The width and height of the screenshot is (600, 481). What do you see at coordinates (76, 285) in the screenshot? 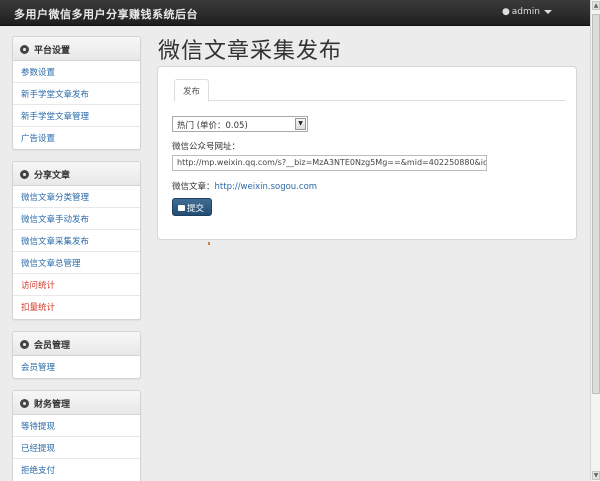
I see `sidebar-item-visit-stats: 访问统计` at bounding box center [76, 285].